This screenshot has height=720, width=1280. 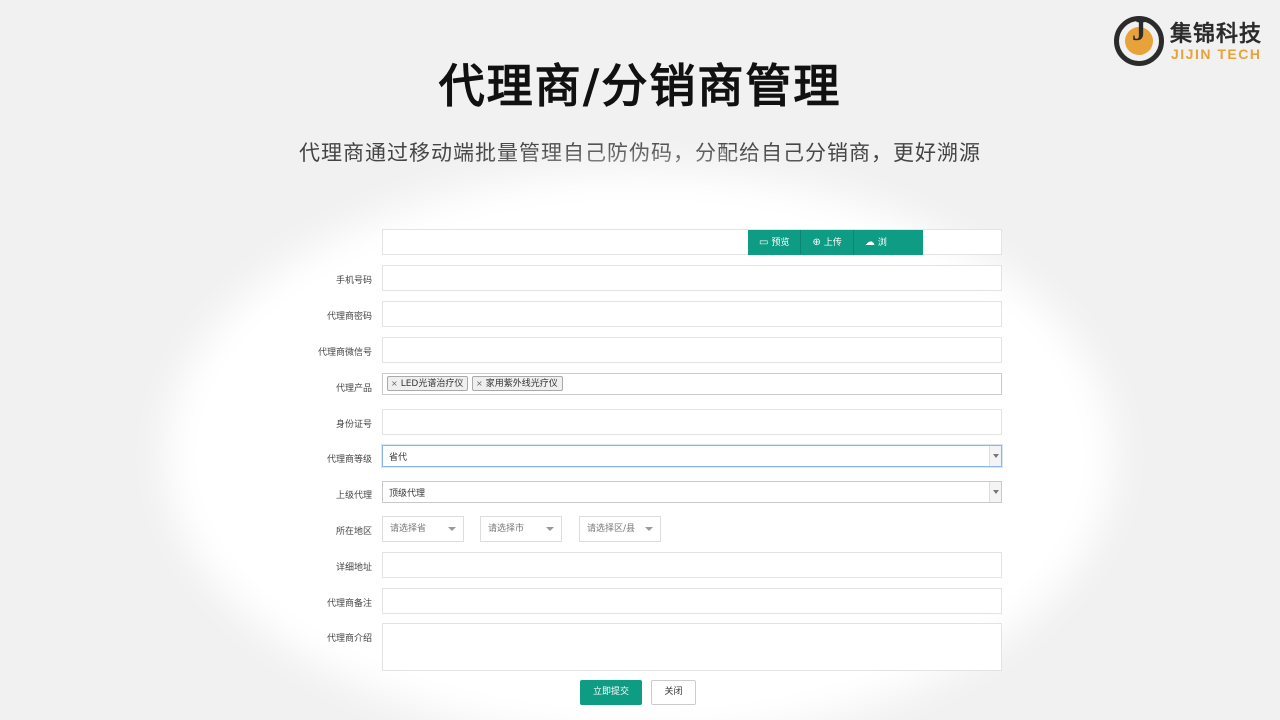 What do you see at coordinates (517, 383) in the screenshot?
I see `product-tag: × 家用紫外线光疗仪` at bounding box center [517, 383].